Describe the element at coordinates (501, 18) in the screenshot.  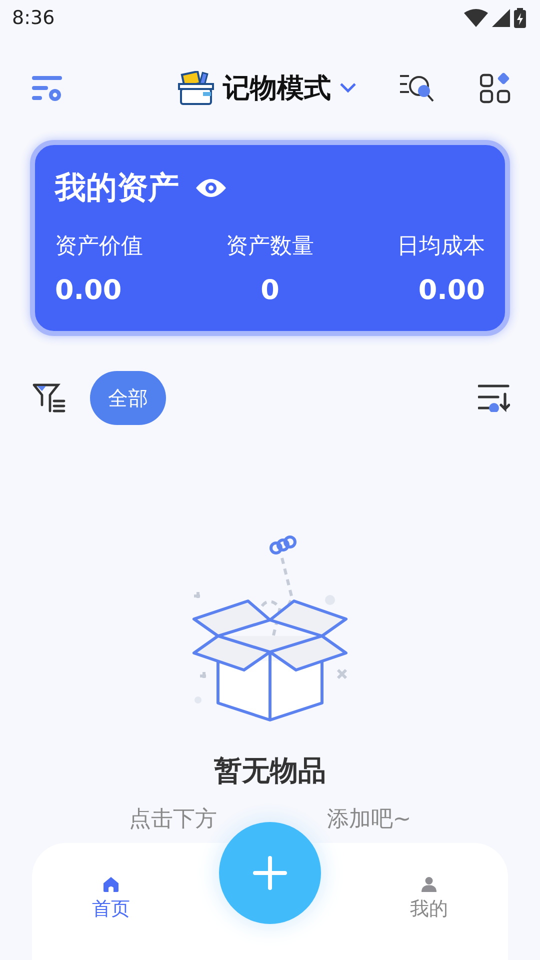
I see `signal-icon` at that location.